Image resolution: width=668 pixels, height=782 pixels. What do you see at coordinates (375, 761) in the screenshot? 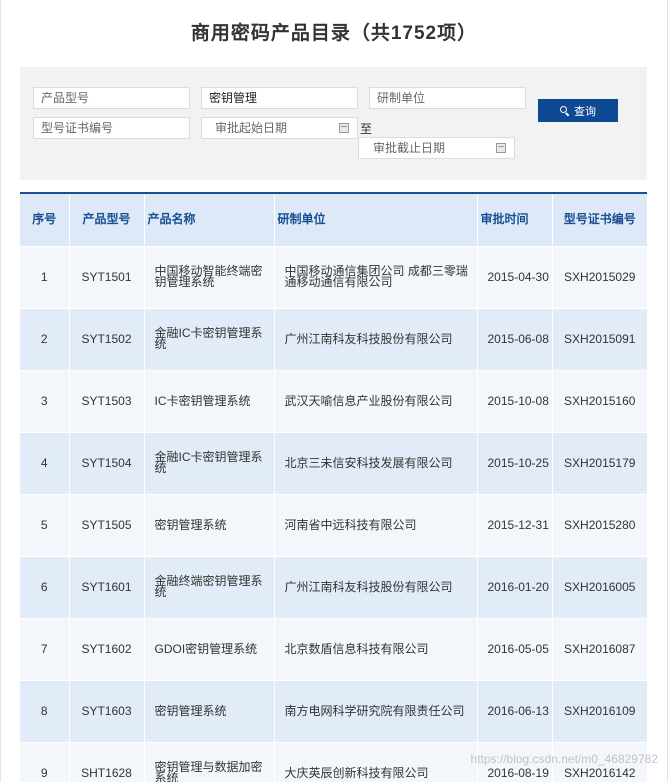
I see `cell-unit: 大庆英辰创新科技有限公司` at bounding box center [375, 761].